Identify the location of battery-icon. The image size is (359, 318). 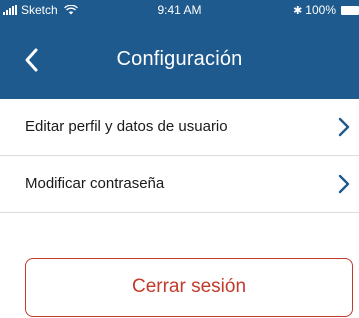
(350, 10).